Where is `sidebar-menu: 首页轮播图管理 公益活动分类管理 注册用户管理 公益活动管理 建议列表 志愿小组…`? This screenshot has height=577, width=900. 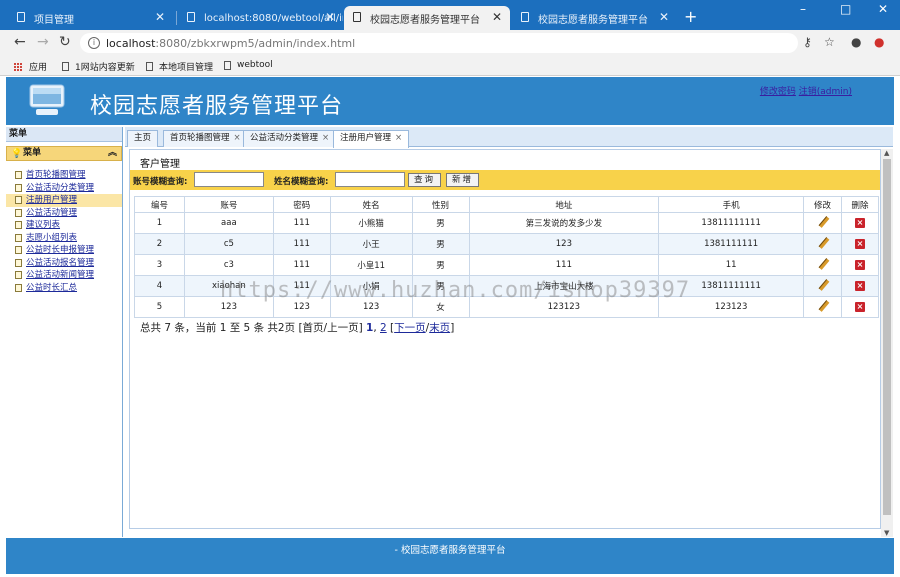
sidebar-menu: 首页轮播图管理 公益活动分类管理 注册用户管理 公益活动管理 建议列表 志愿小组… is located at coordinates (64, 231).